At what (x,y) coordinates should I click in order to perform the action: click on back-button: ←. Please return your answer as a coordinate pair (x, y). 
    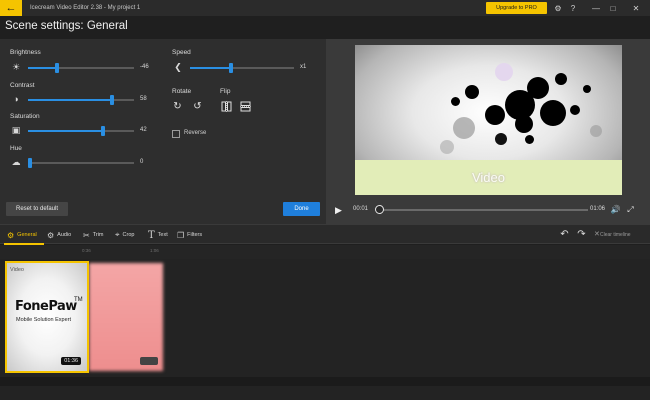
    Looking at the image, I should click on (11, 8).